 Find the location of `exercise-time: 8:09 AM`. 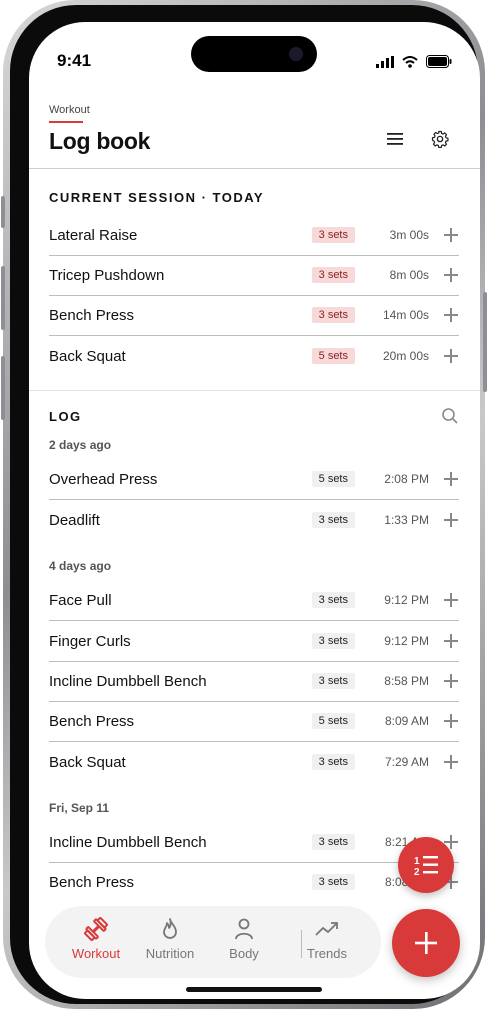

exercise-time: 8:09 AM is located at coordinates (406, 721).